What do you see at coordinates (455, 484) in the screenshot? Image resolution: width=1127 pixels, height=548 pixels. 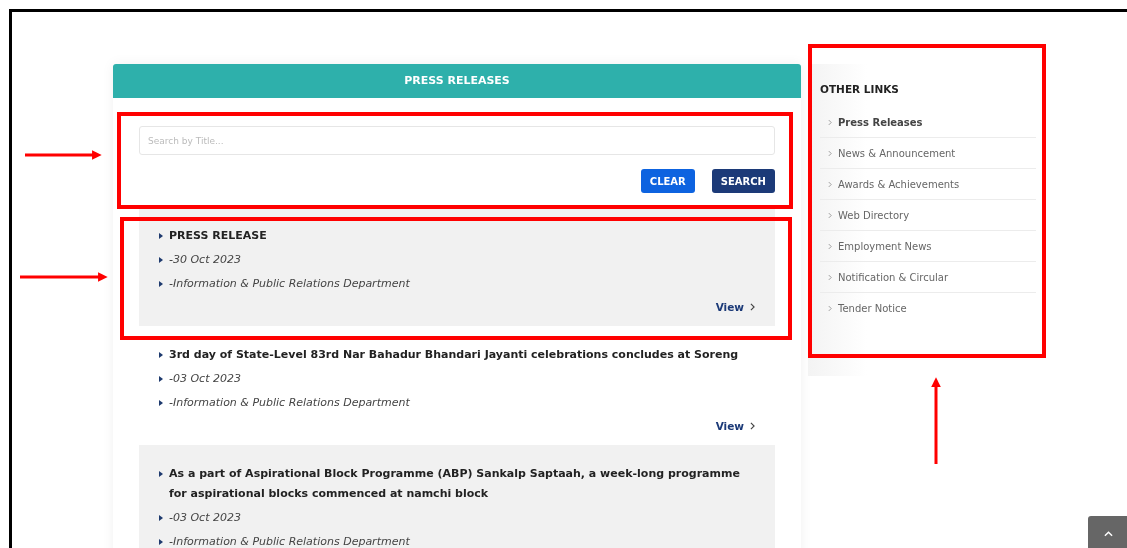 I see `release-title: As a part of Aspirational Block Programme (ABP) Sankalp Saptaah, a week-long programme for aspirational blocks commenced at namchi block` at bounding box center [455, 484].